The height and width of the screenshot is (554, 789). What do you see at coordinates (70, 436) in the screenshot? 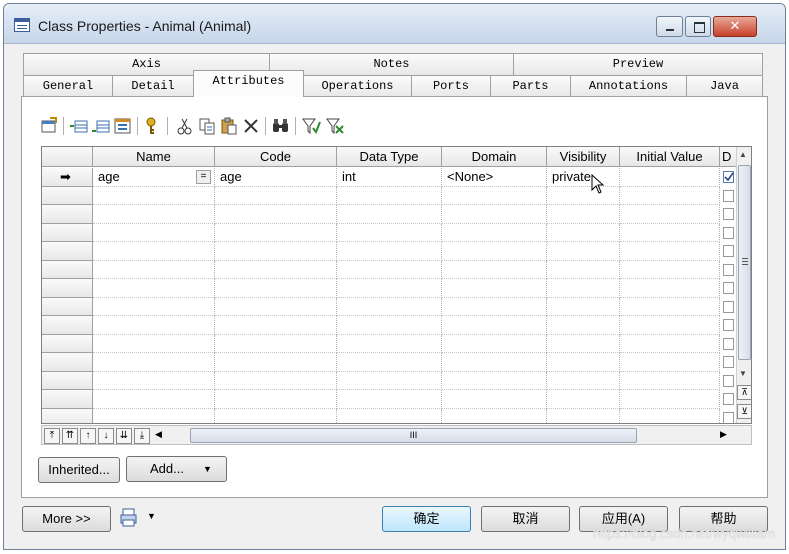
I see `move-up-fast-button: ⇈` at bounding box center [70, 436].